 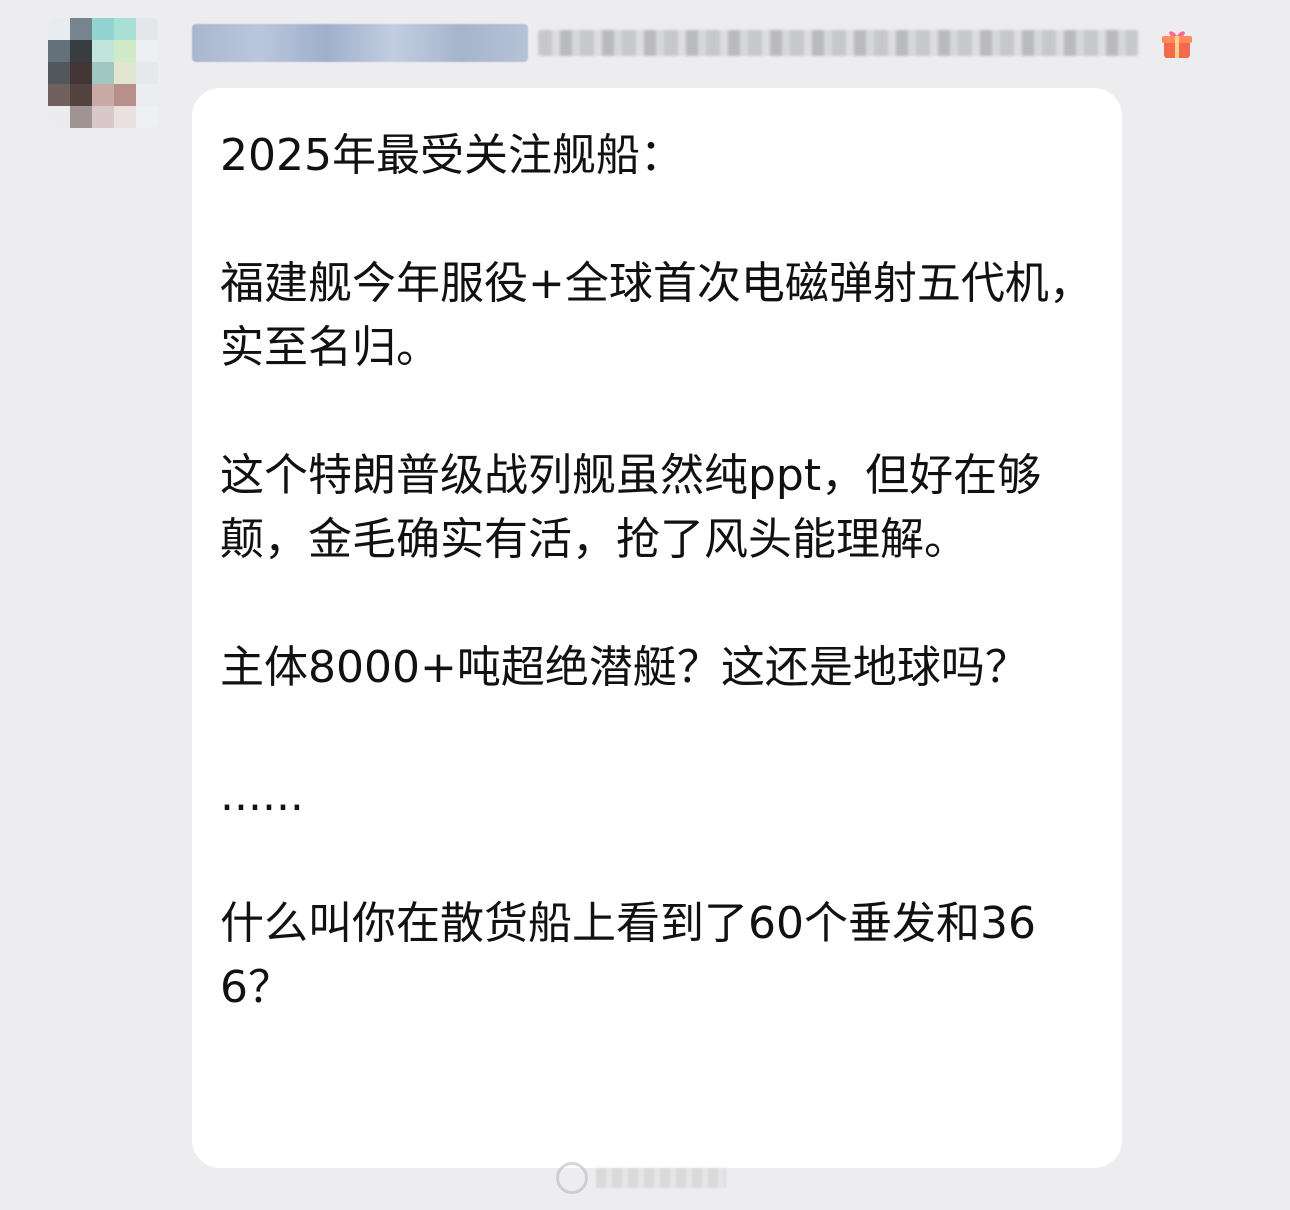 What do you see at coordinates (624, 667) in the screenshot?
I see `message-paragraph: 主体8000+吨超绝潜艇？这还是地球吗？` at bounding box center [624, 667].